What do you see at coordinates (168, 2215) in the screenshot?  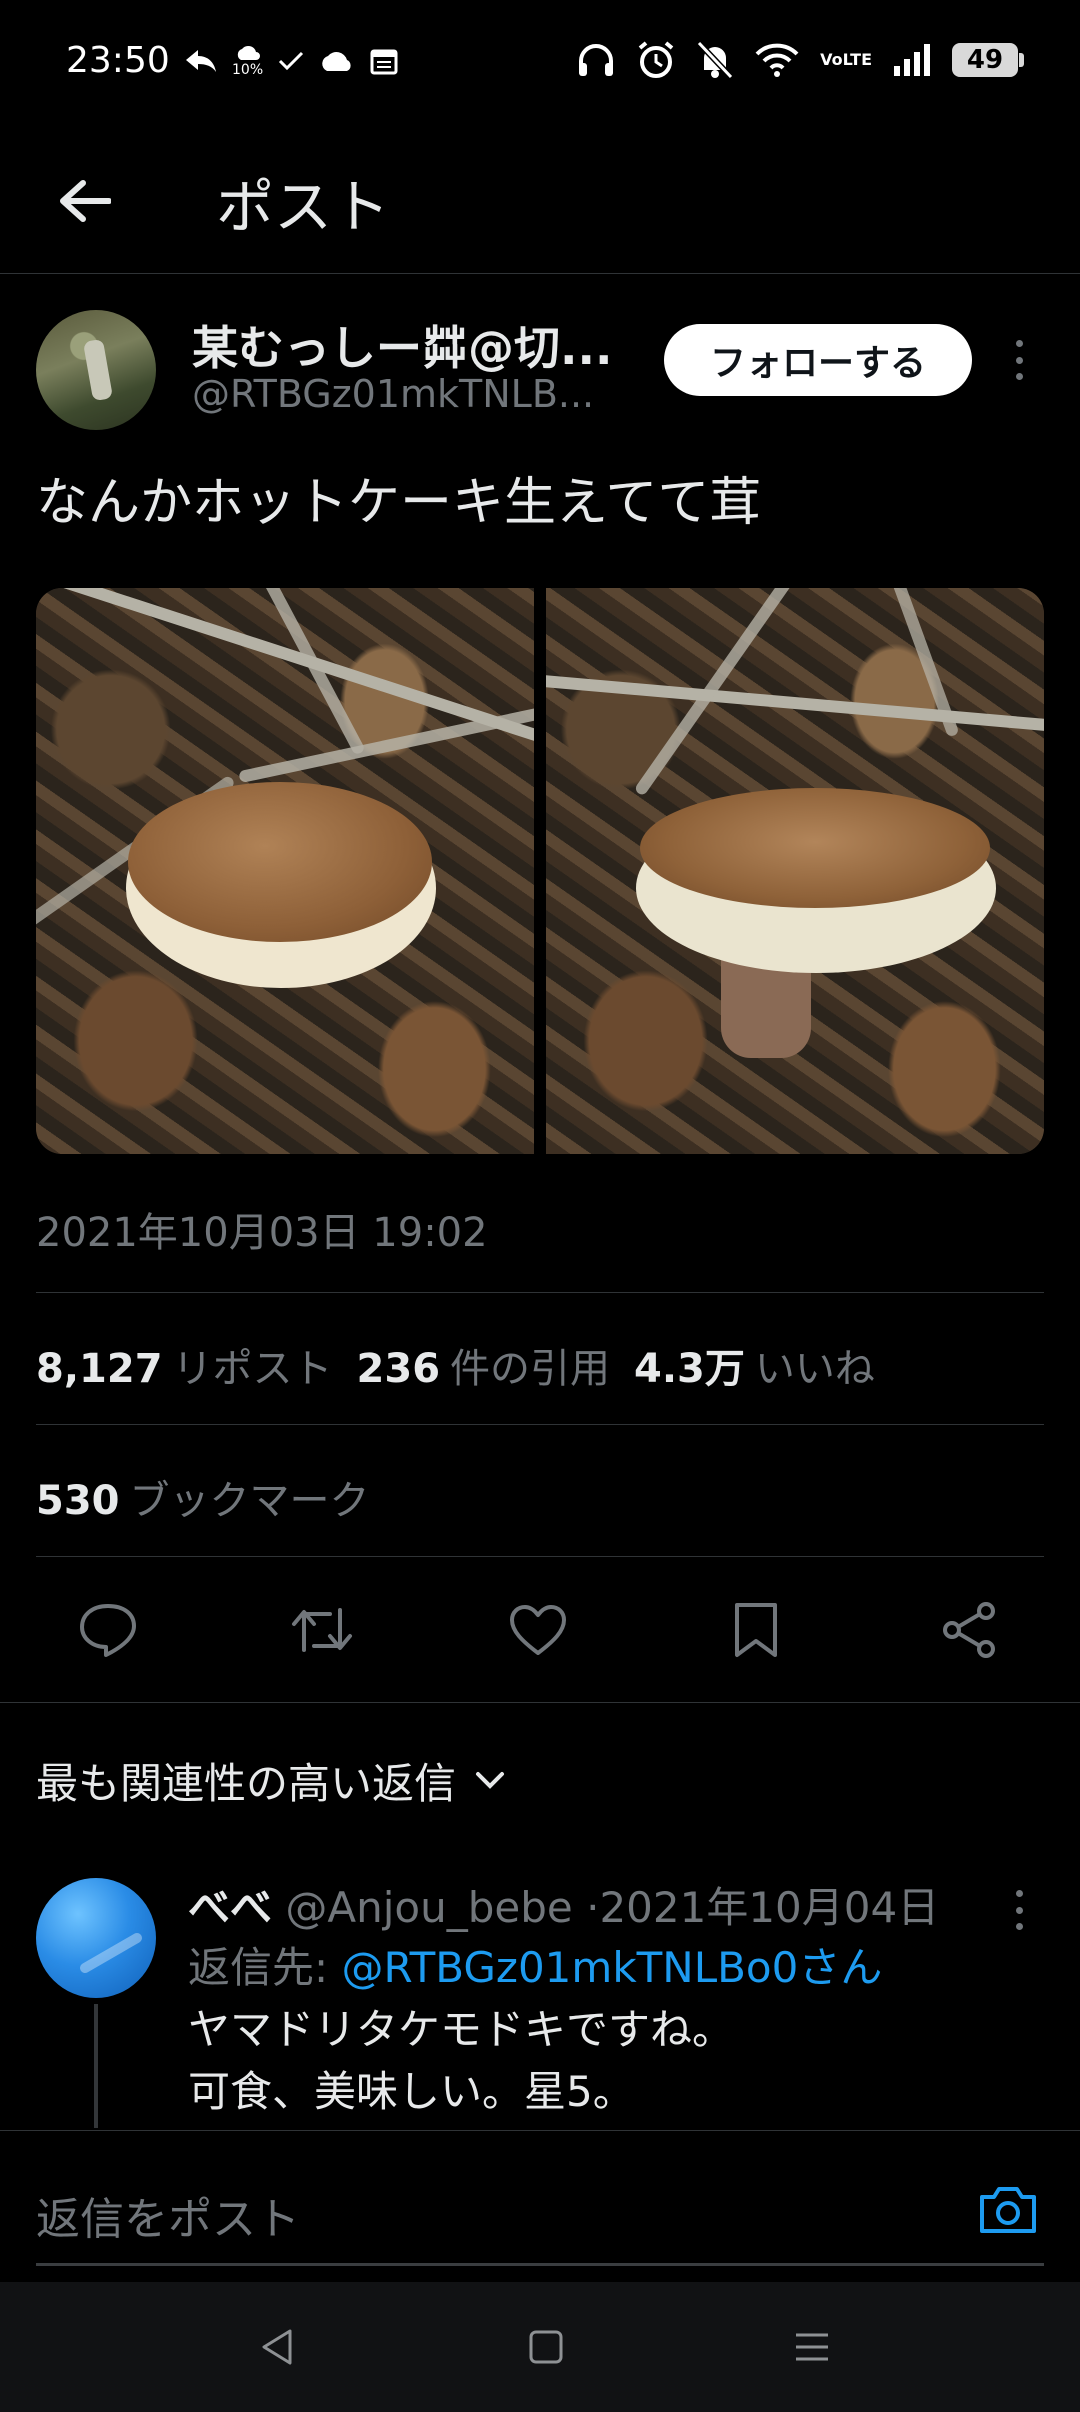 I see `reply-input: 返信をポスト` at bounding box center [168, 2215].